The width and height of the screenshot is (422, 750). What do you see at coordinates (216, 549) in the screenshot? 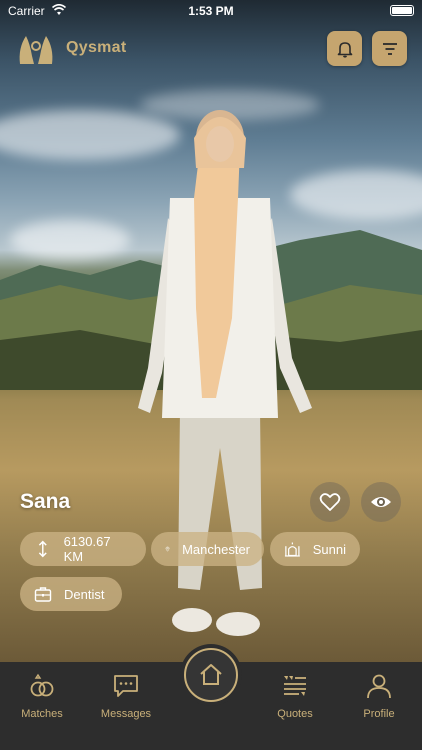
I see `location-value: Manchester` at bounding box center [216, 549].